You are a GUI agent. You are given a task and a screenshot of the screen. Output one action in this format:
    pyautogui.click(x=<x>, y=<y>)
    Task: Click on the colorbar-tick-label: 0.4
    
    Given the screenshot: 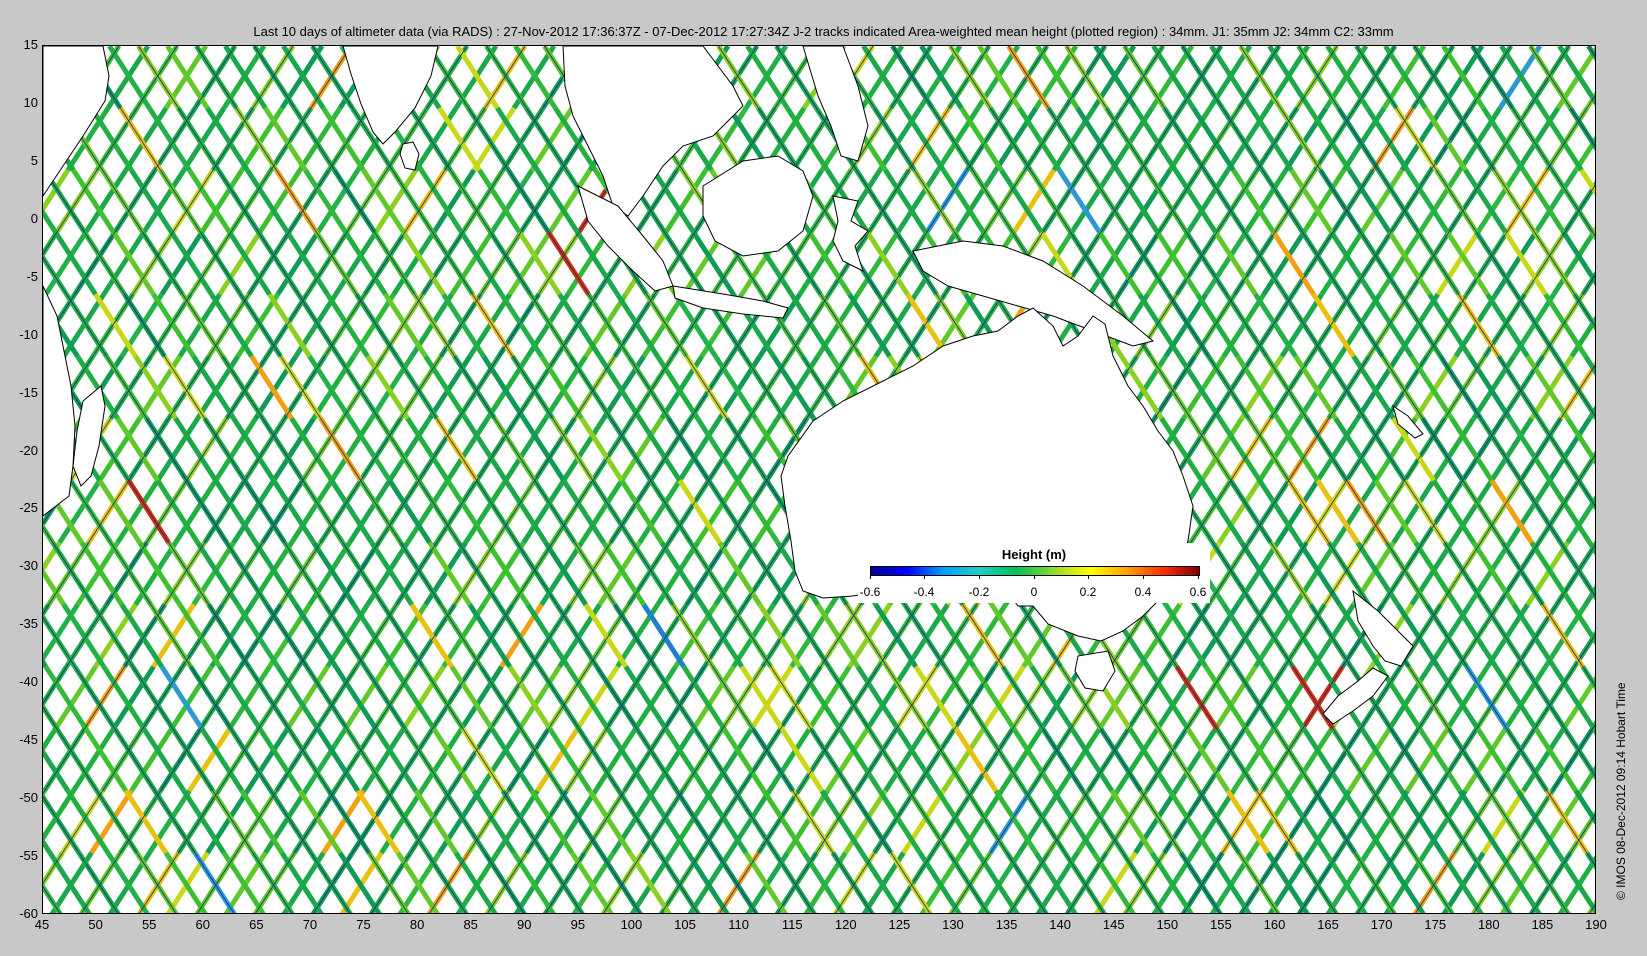 What is the action you would take?
    pyautogui.click(x=1143, y=592)
    